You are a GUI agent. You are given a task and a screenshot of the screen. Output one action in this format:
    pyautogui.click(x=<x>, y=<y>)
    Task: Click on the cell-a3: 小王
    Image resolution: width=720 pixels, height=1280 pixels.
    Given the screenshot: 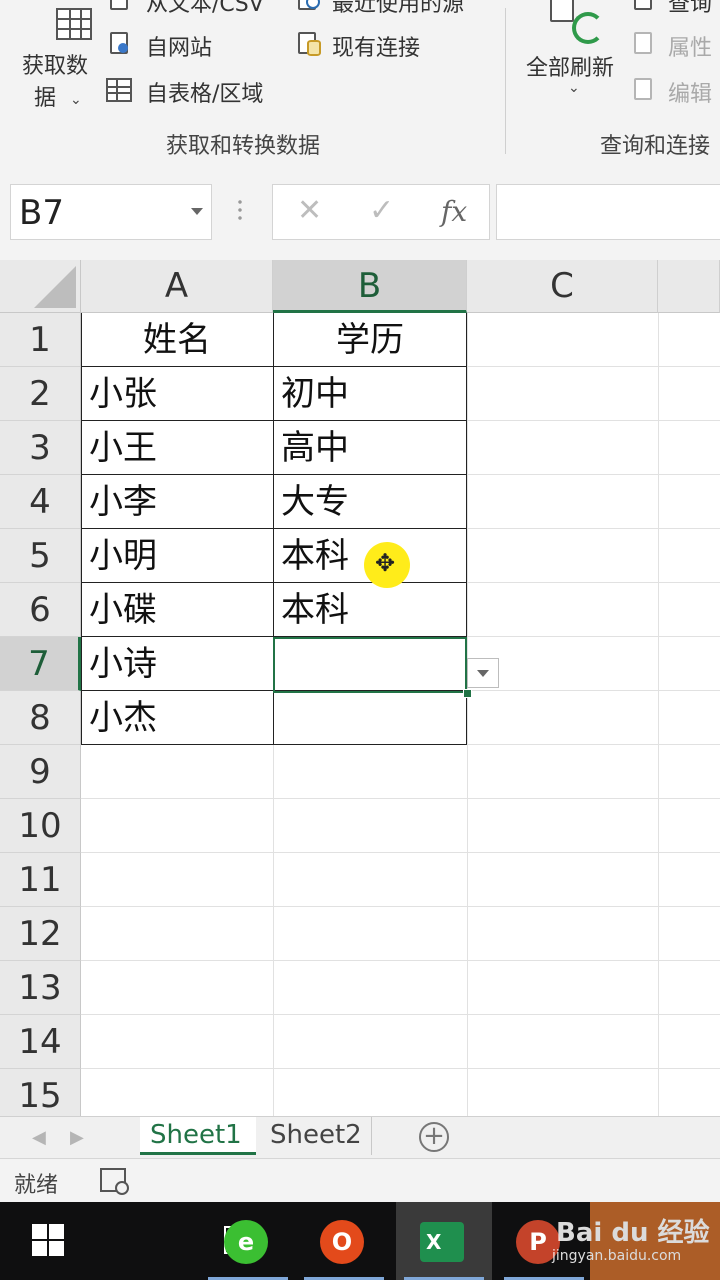 What is the action you would take?
    pyautogui.click(x=181, y=448)
    